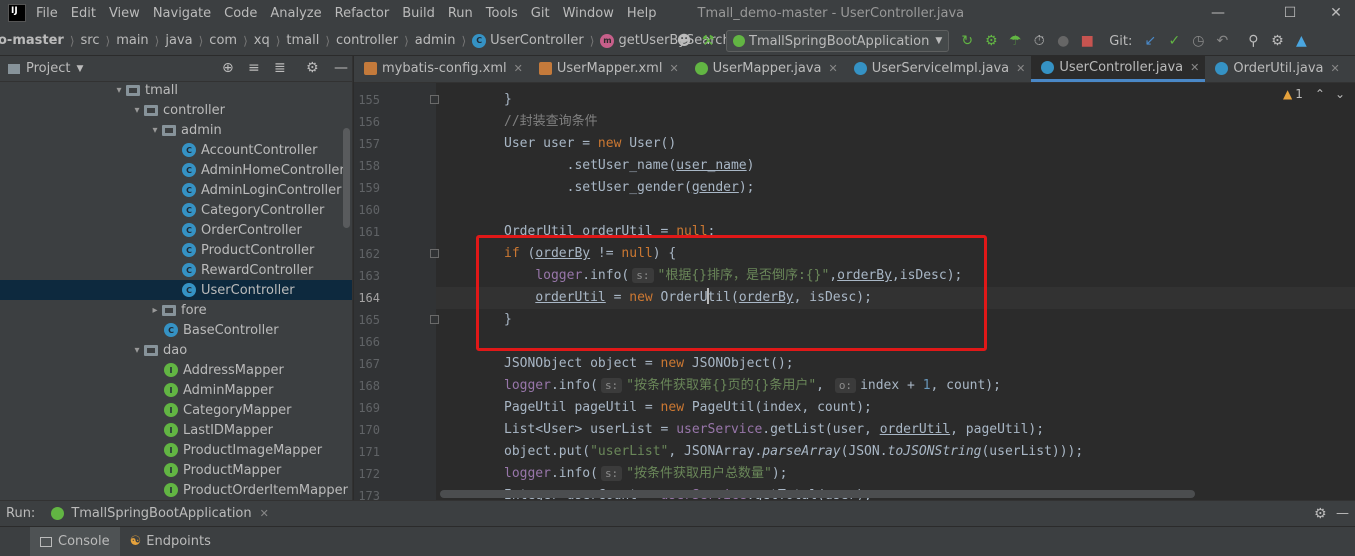 The width and height of the screenshot is (1355, 556). Describe the element at coordinates (684, 41) in the screenshot. I see `user-icon: ☻` at that location.